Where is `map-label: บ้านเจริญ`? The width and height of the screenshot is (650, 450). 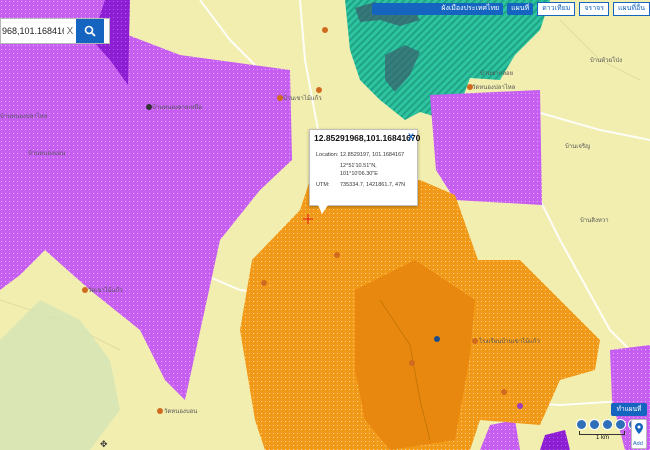
map-label: บ้านเจริญ is located at coordinates (577, 146).